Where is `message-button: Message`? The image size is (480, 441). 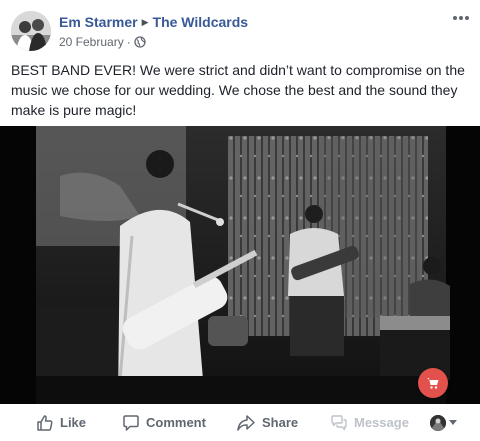 message-button: Message is located at coordinates (369, 422).